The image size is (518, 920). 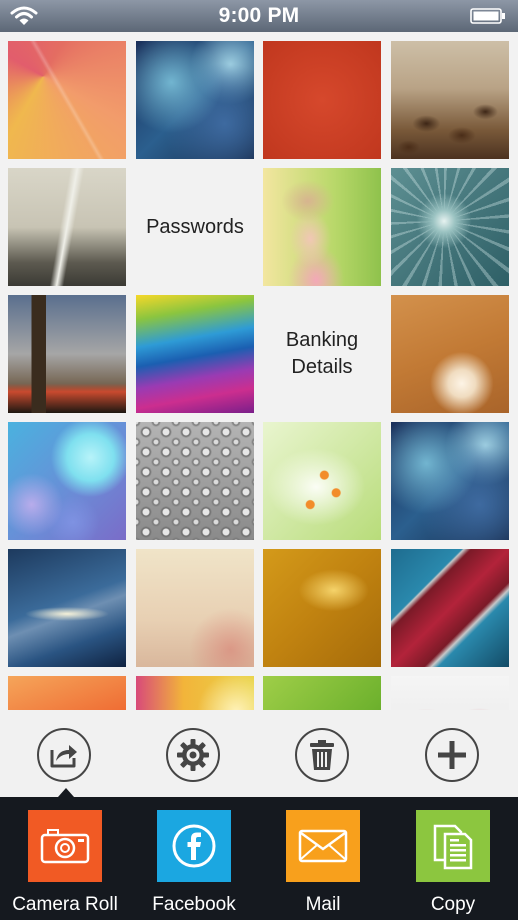 I want to click on mail-icon, so click(x=323, y=846).